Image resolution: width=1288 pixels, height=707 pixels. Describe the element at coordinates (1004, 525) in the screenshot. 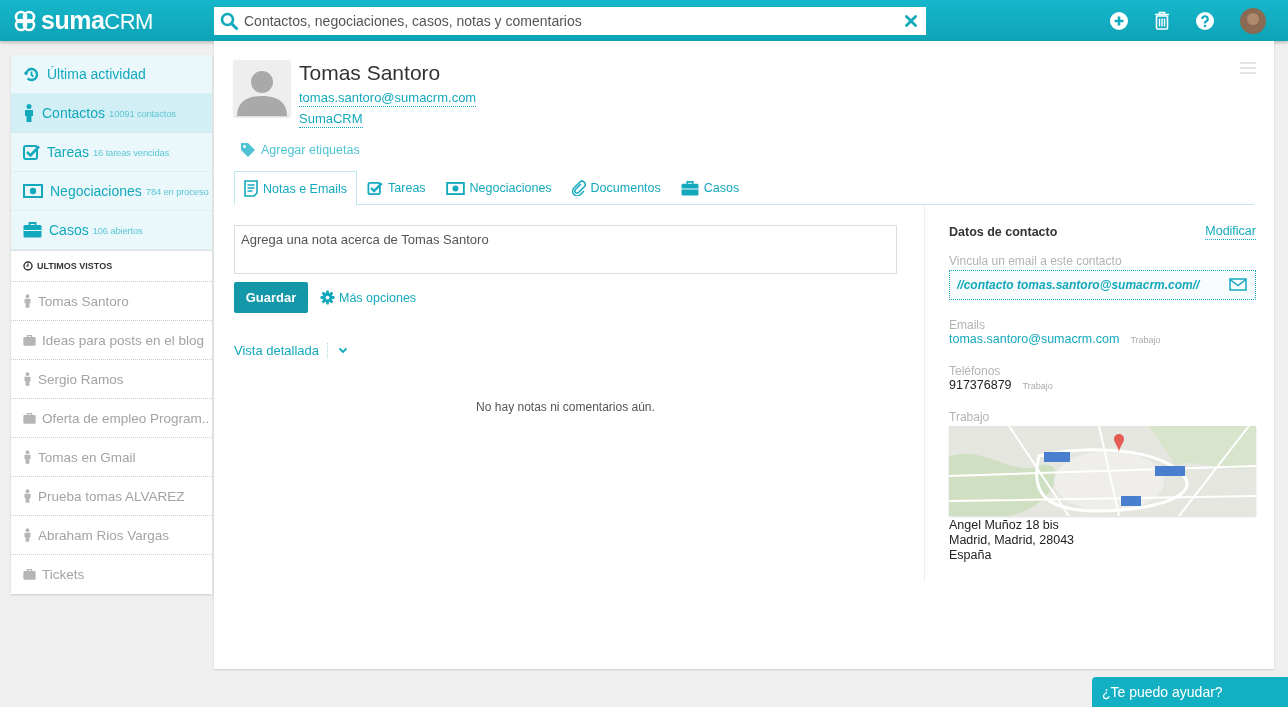

I see `address-line: Angel Muñoz 18 bis` at that location.